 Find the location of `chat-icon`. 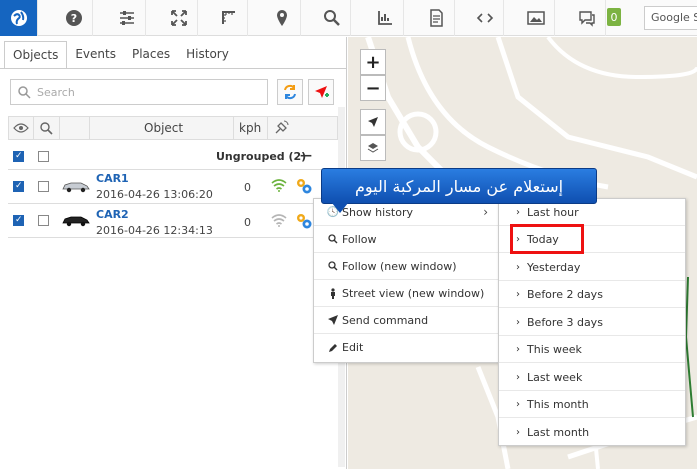

chat-icon is located at coordinates (587, 18).